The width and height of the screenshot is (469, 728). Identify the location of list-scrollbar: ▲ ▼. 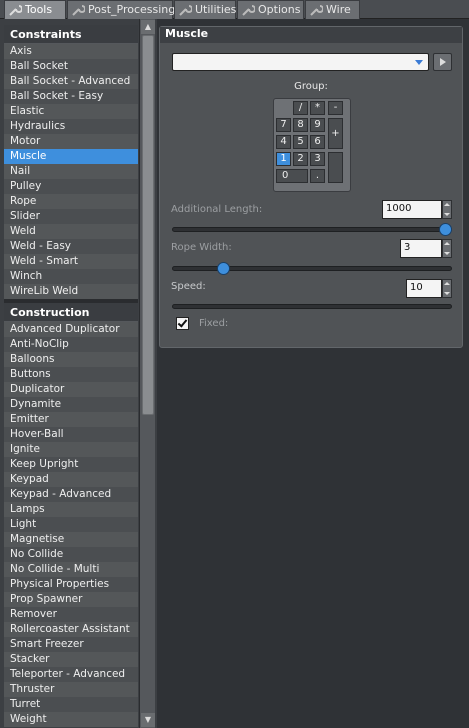
(147, 373).